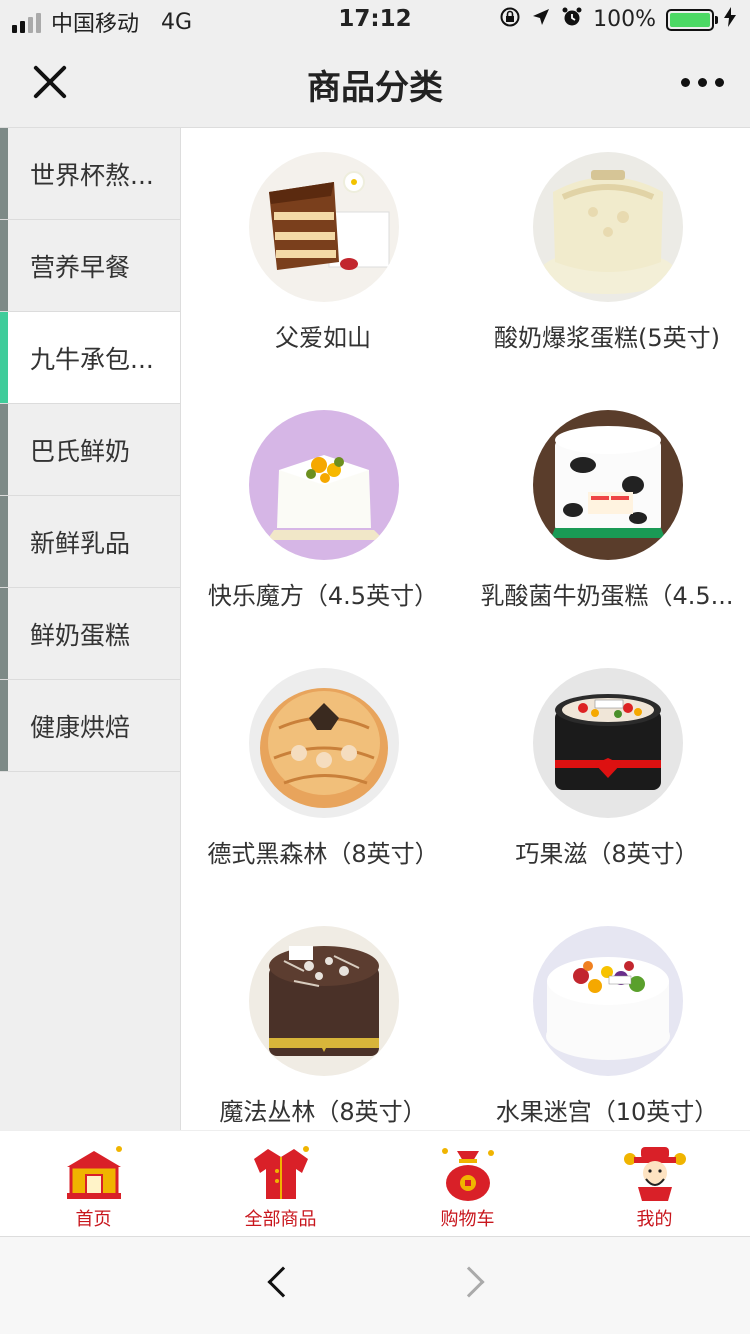 The image size is (750, 1334). Describe the element at coordinates (80, 635) in the screenshot. I see `sidebar-item-label: 鲜奶蛋糕` at that location.